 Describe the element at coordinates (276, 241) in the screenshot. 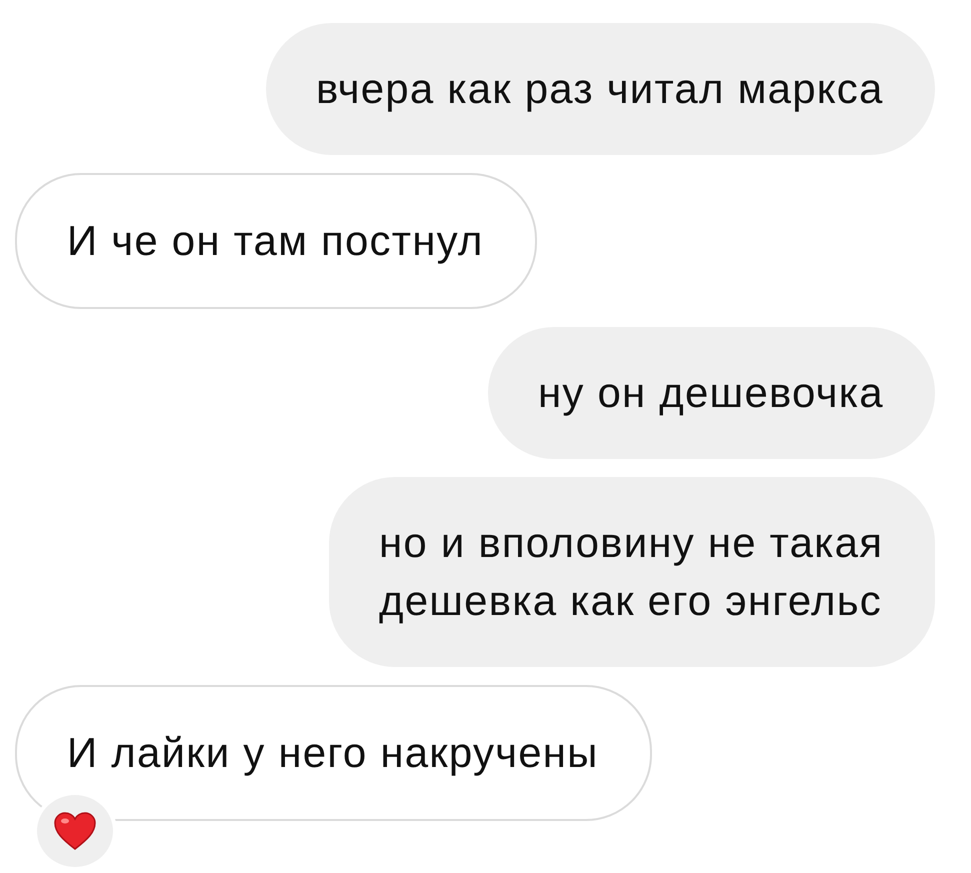

I see `received-message: И че он там постнул` at that location.